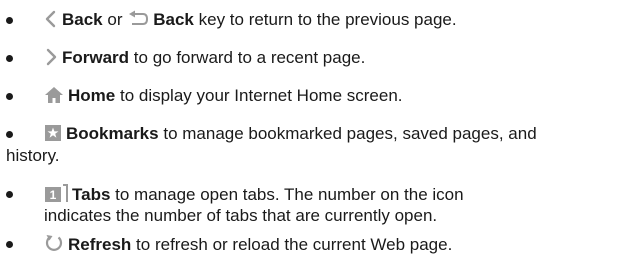 This screenshot has height=256, width=625. What do you see at coordinates (96, 57) in the screenshot?
I see `item-title: Forward` at bounding box center [96, 57].